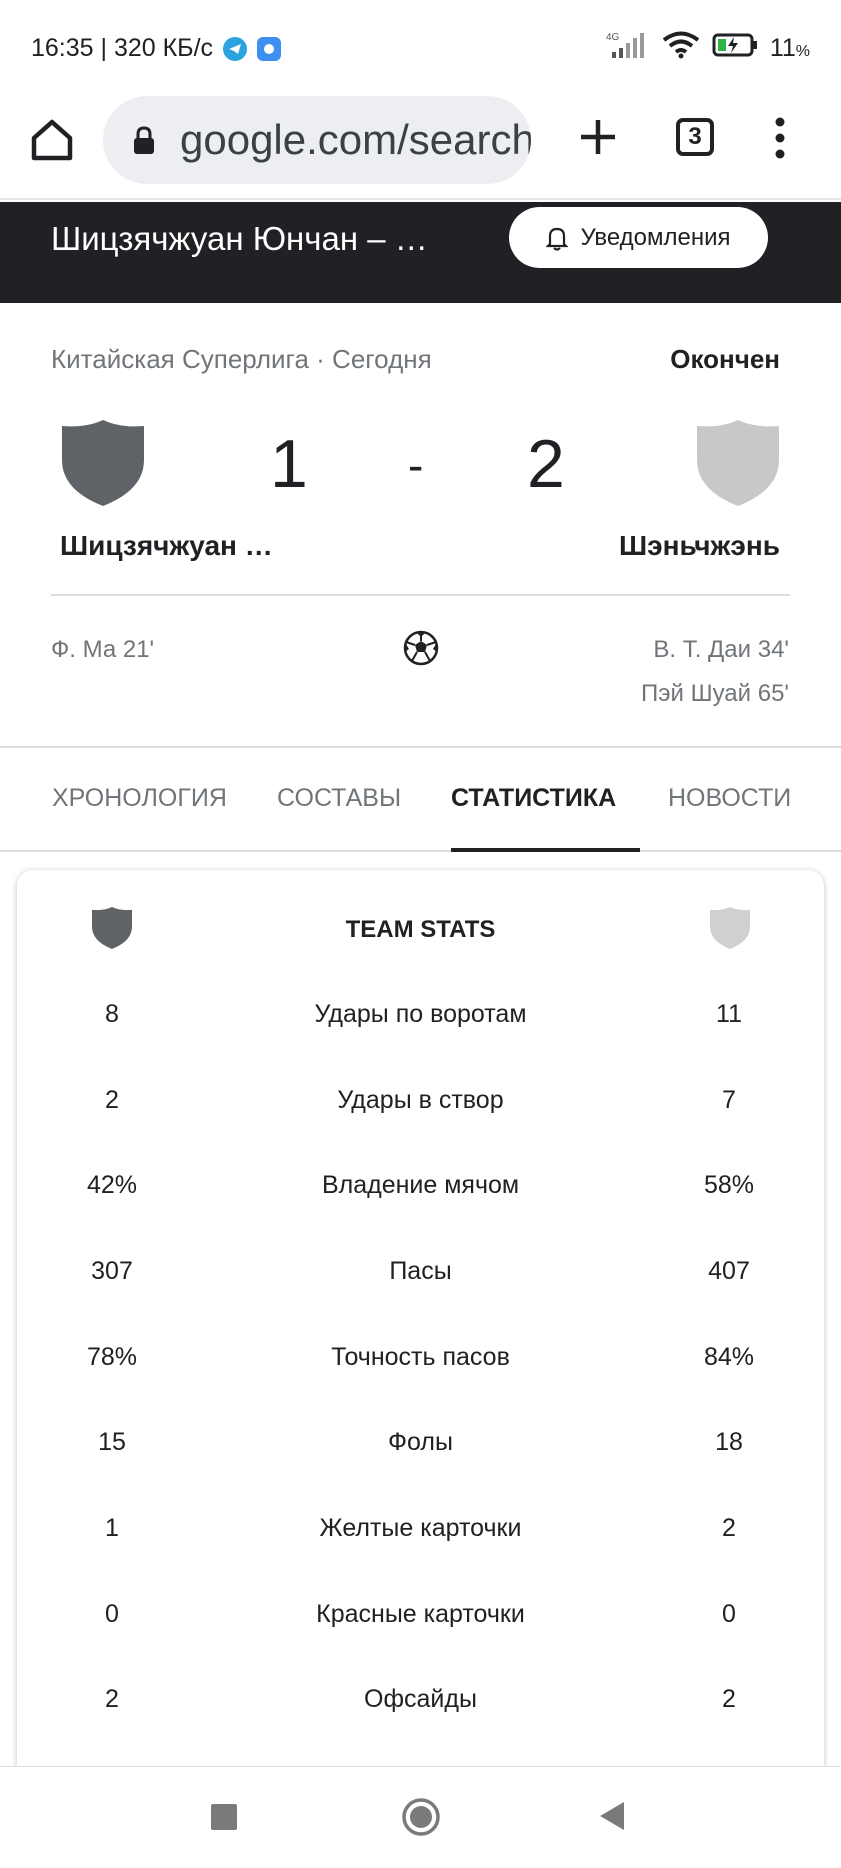 The height and width of the screenshot is (1868, 841). I want to click on stat-label: Удары в створ, so click(420, 1100).